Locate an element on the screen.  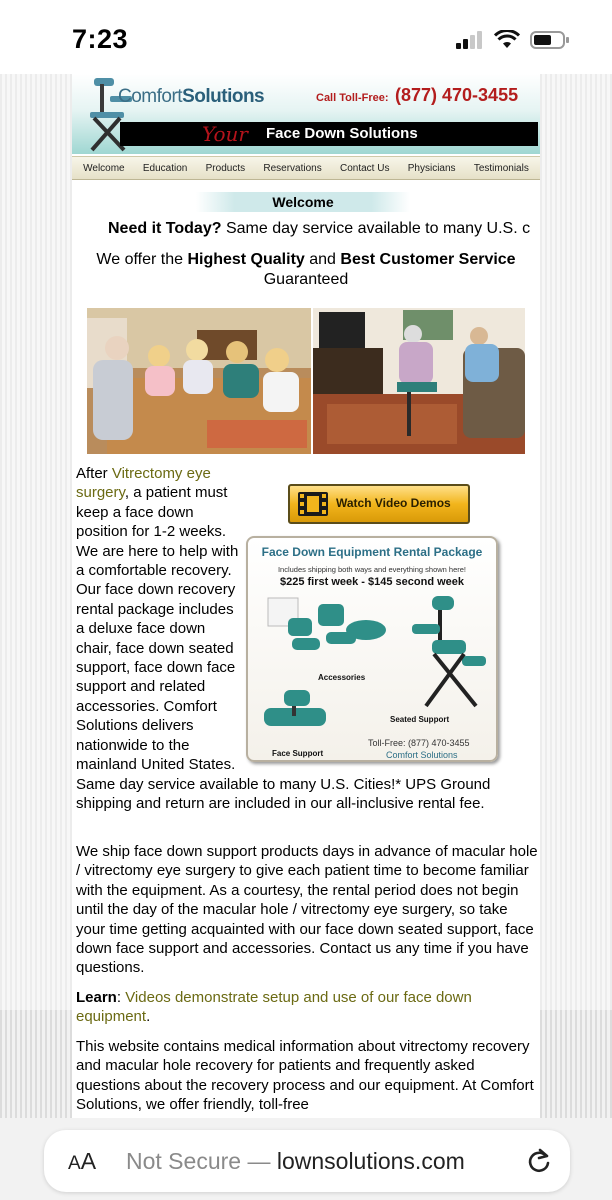
site-logo-text: ComfortSolutions is located at coordinates (191, 97).